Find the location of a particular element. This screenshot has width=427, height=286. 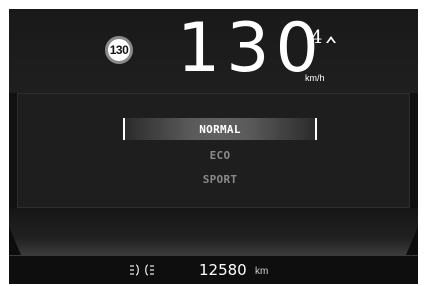

odometer-unit: km is located at coordinates (262, 271).